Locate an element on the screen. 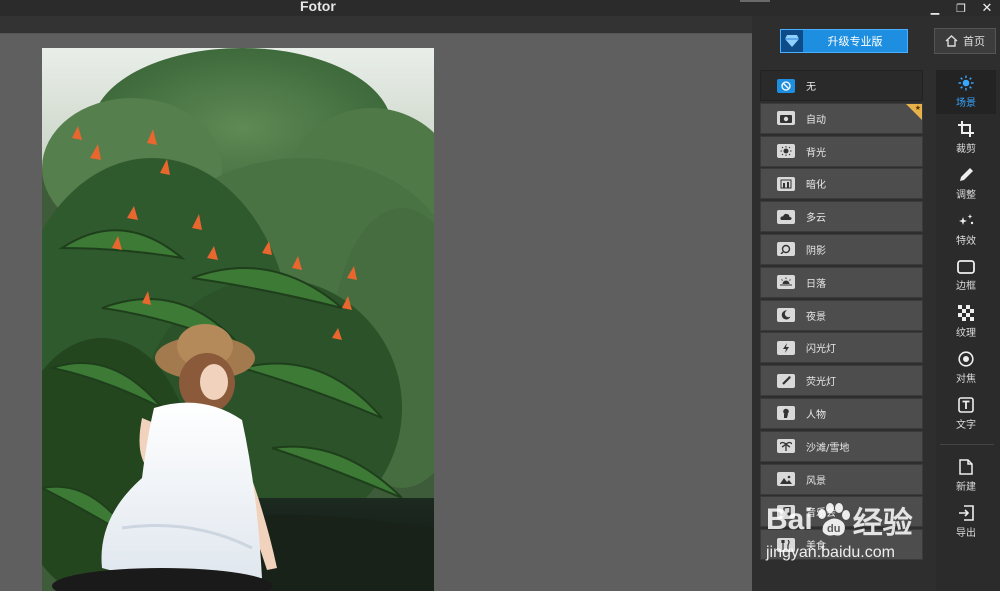 The image size is (1000, 591). scene-item-flash: 闪光灯 is located at coordinates (841, 348).